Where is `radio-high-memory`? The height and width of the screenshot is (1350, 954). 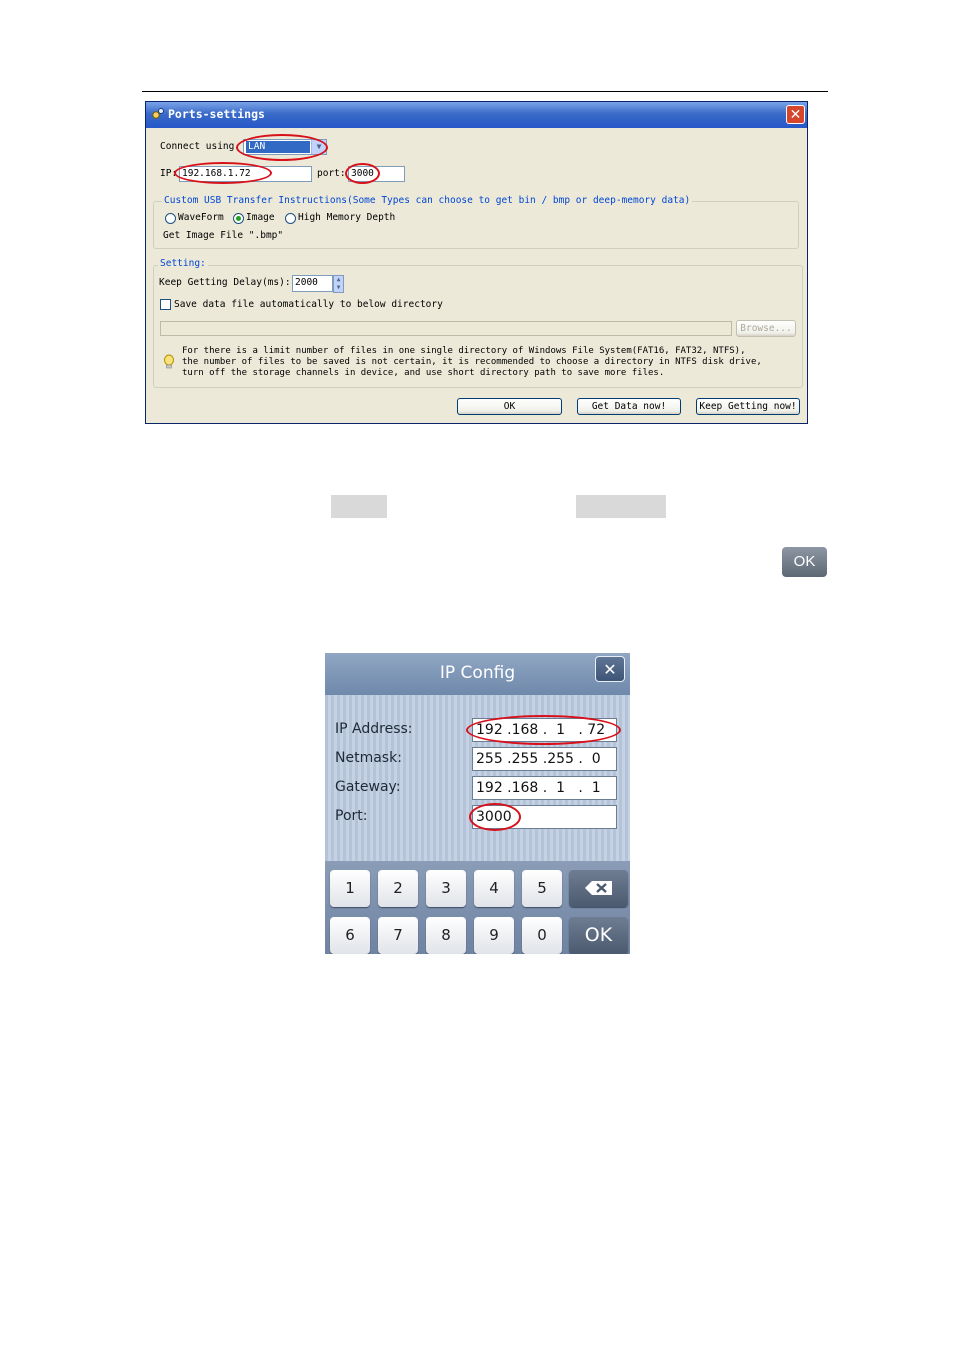
radio-high-memory is located at coordinates (290, 218).